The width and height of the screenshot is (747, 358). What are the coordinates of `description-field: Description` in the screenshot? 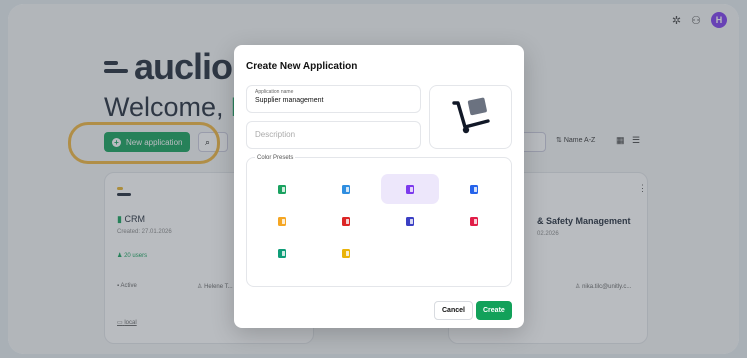 It's located at (333, 135).